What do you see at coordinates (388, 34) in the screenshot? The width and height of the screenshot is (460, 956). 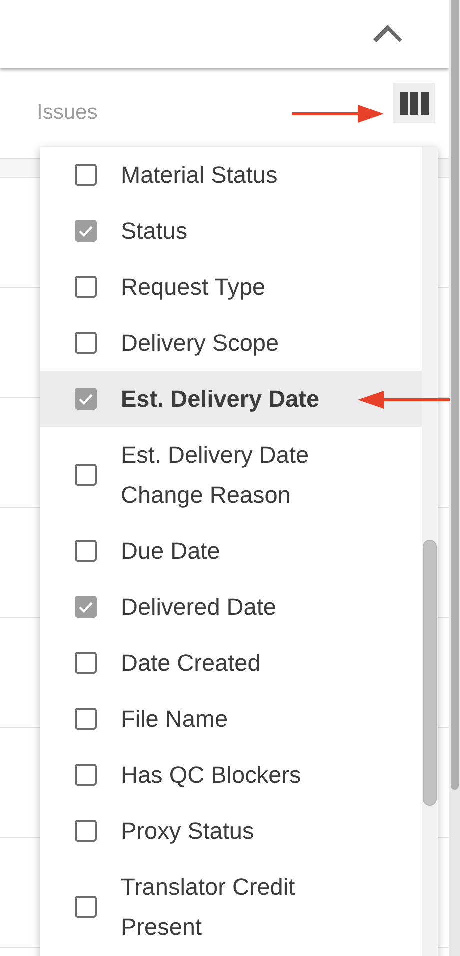 I see `chevron-up-icon` at bounding box center [388, 34].